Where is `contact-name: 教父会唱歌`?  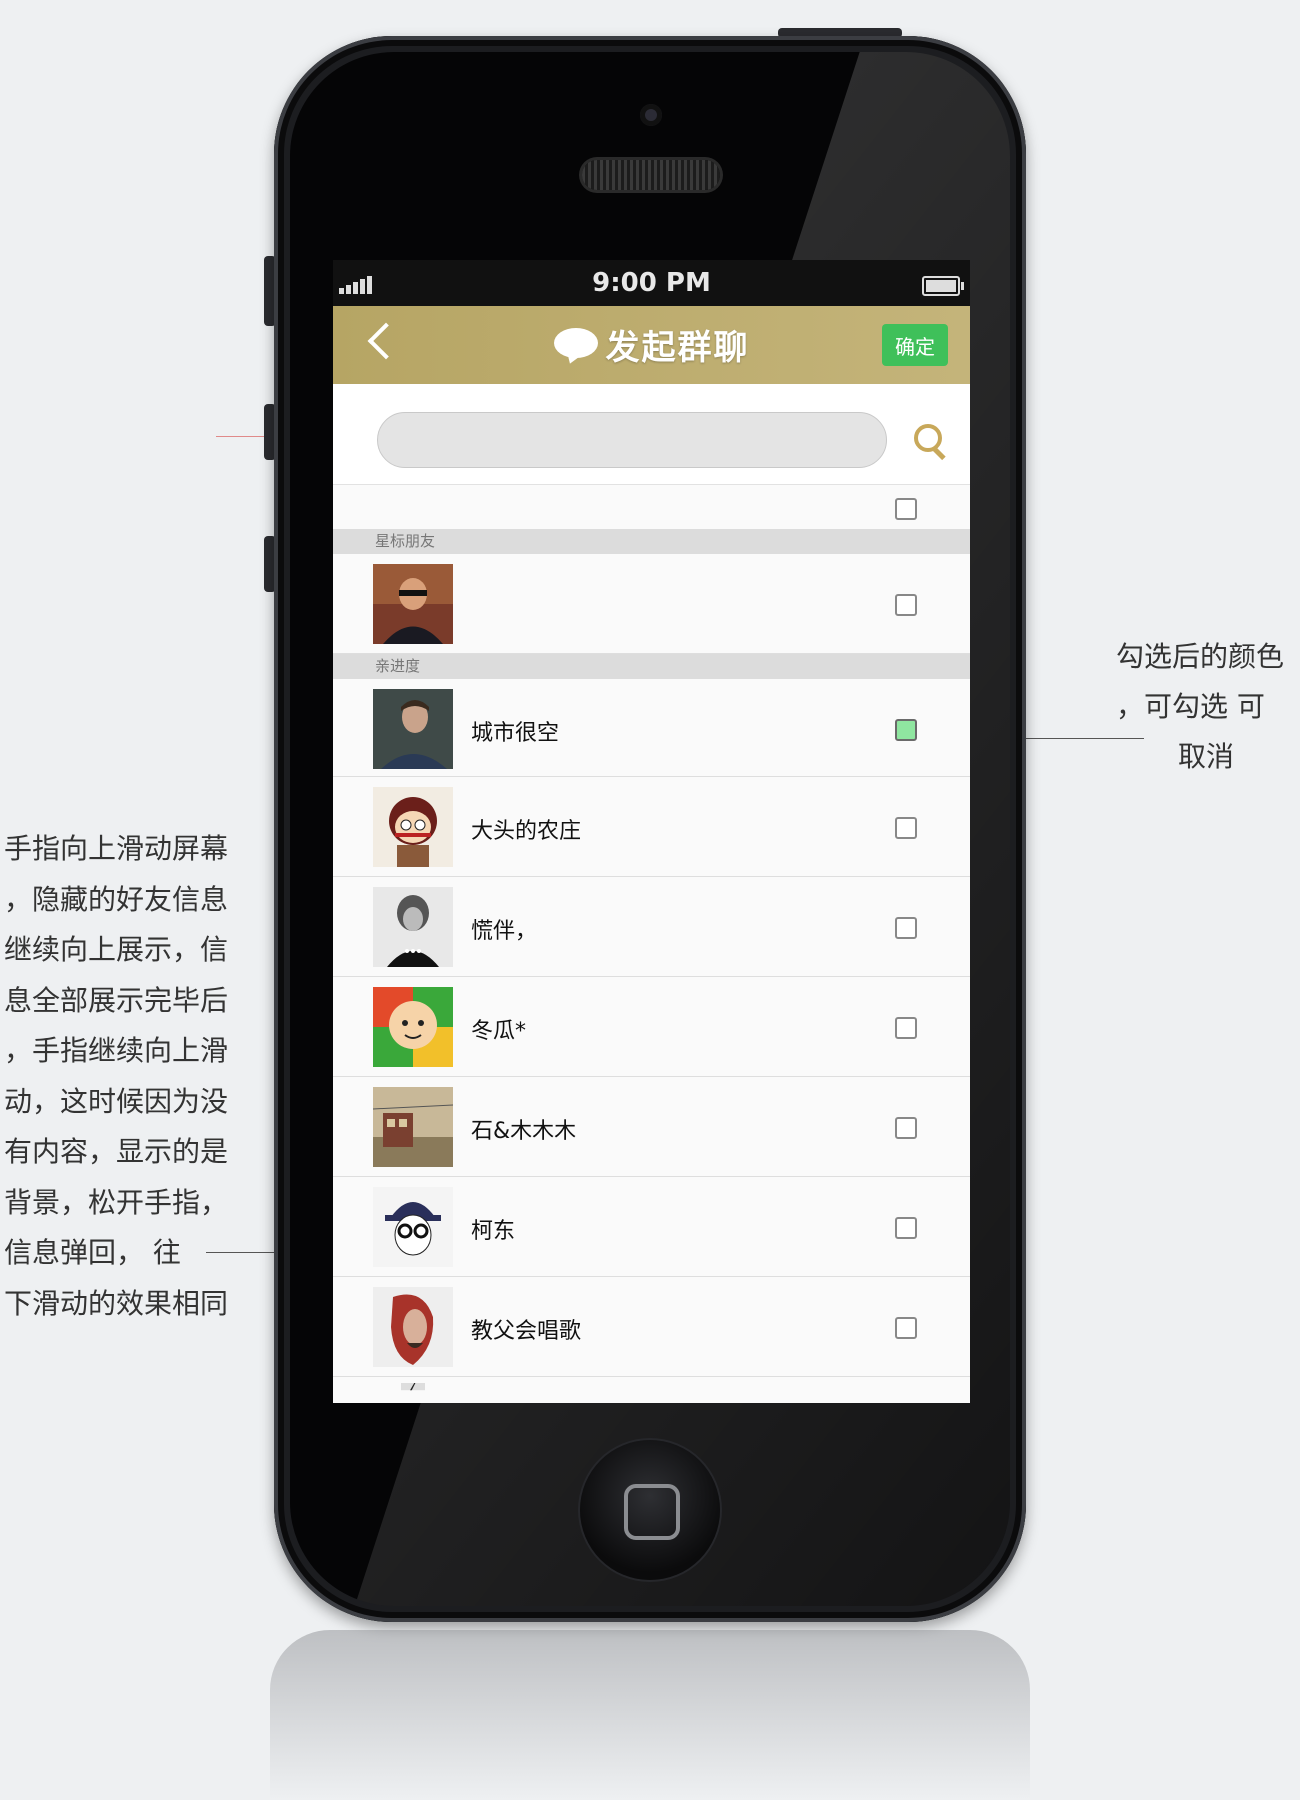 contact-name: 教父会唱歌 is located at coordinates (526, 1331).